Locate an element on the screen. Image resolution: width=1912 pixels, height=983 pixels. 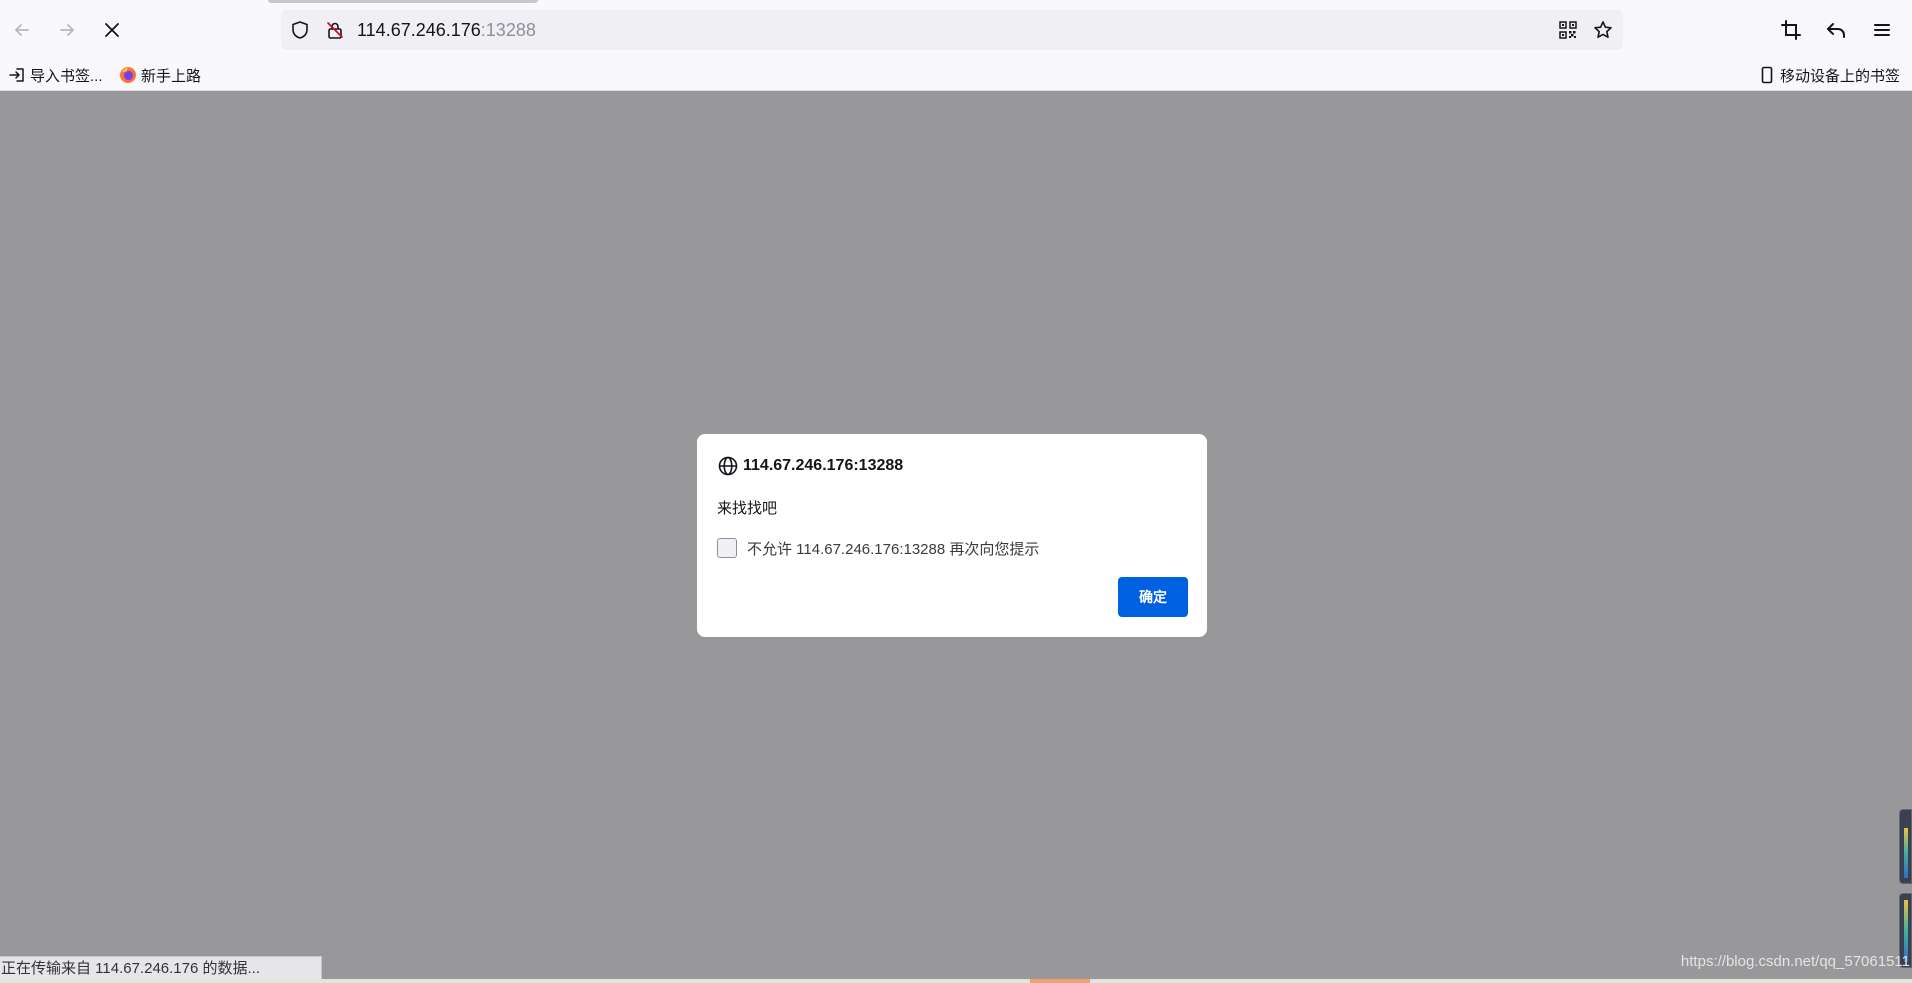
stop-button is located at coordinates (112, 30).